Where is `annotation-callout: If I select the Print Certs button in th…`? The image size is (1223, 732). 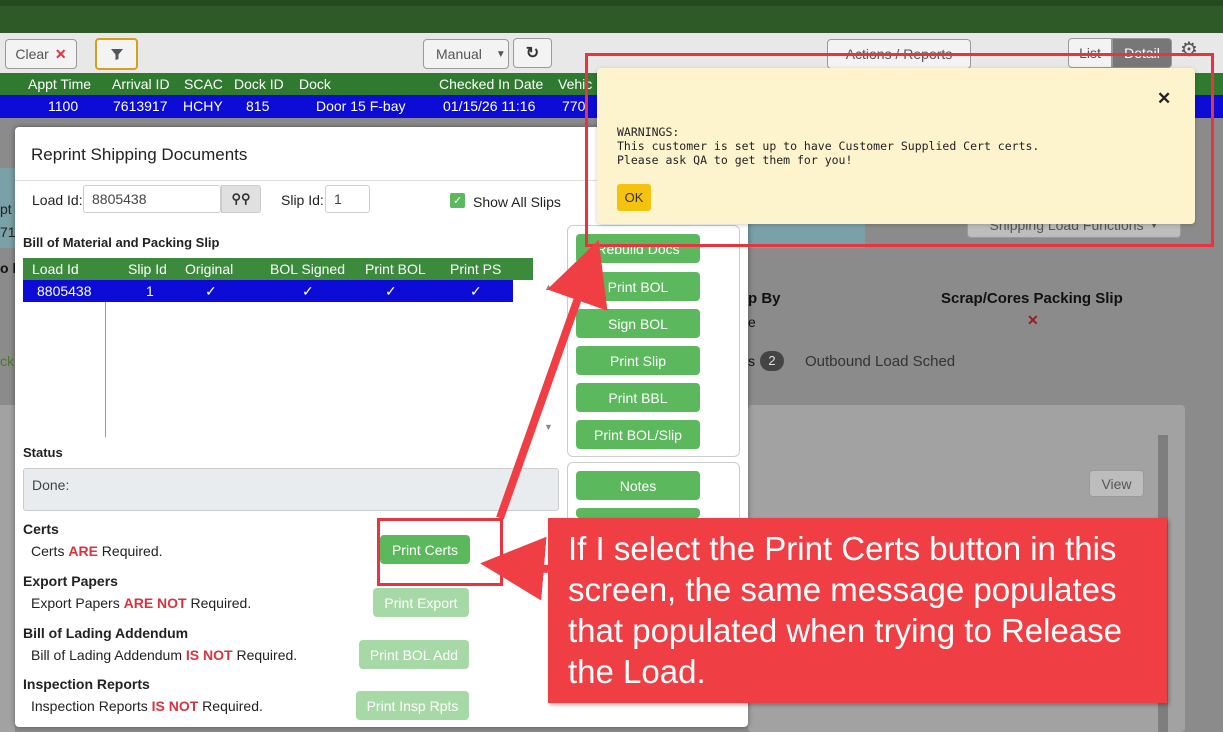
annotation-callout: If I select the Print Certs button in th… is located at coordinates (857, 610).